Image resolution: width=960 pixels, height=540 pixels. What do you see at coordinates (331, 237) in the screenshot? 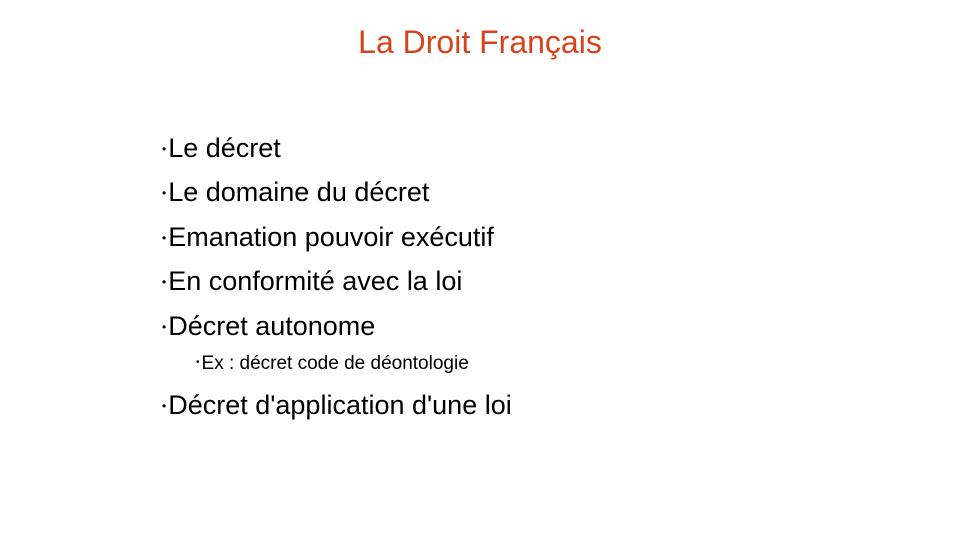
I see `bullet-text: Emanation pouvoir exécutif` at bounding box center [331, 237].